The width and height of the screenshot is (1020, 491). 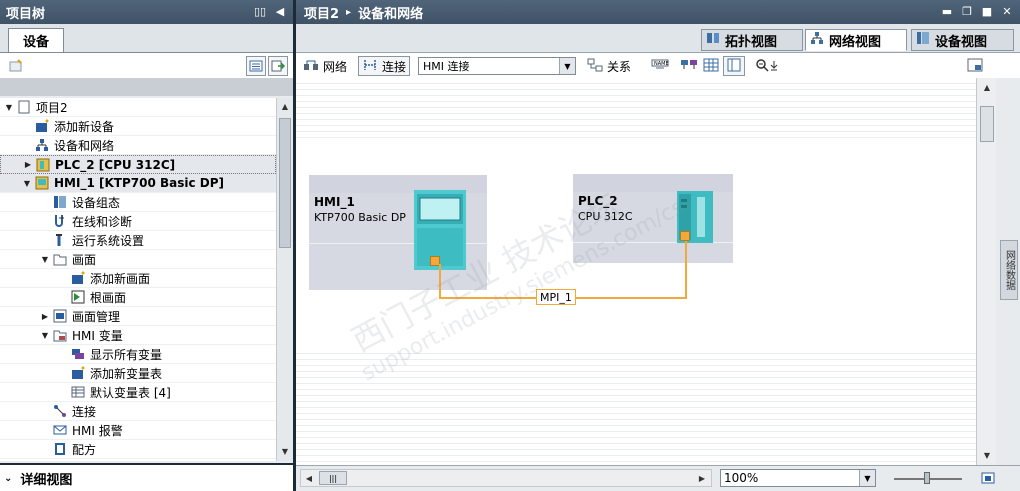 What do you see at coordinates (138, 297) in the screenshot?
I see `tree-item: 根画面` at bounding box center [138, 297].